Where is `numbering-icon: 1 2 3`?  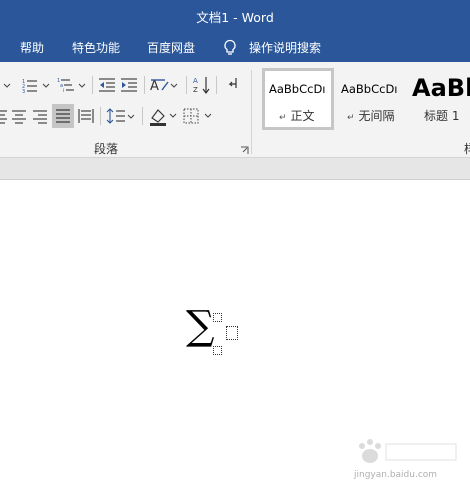
numbering-icon: 1 2 3 is located at coordinates (36, 85).